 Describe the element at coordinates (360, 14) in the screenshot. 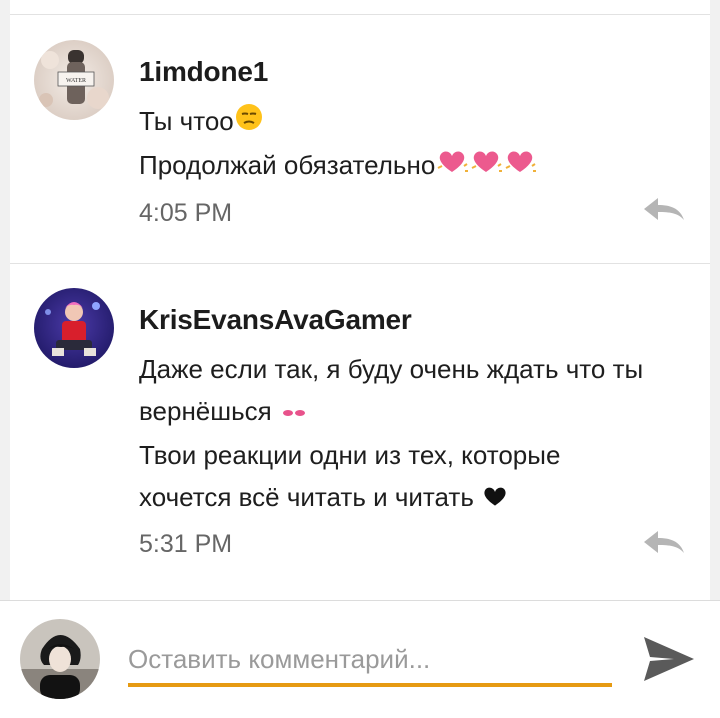

I see `divider` at that location.